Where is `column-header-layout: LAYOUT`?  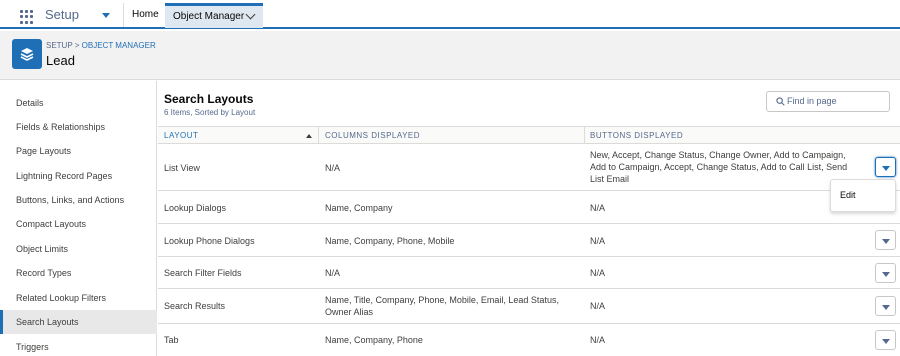 column-header-layout: LAYOUT is located at coordinates (181, 135).